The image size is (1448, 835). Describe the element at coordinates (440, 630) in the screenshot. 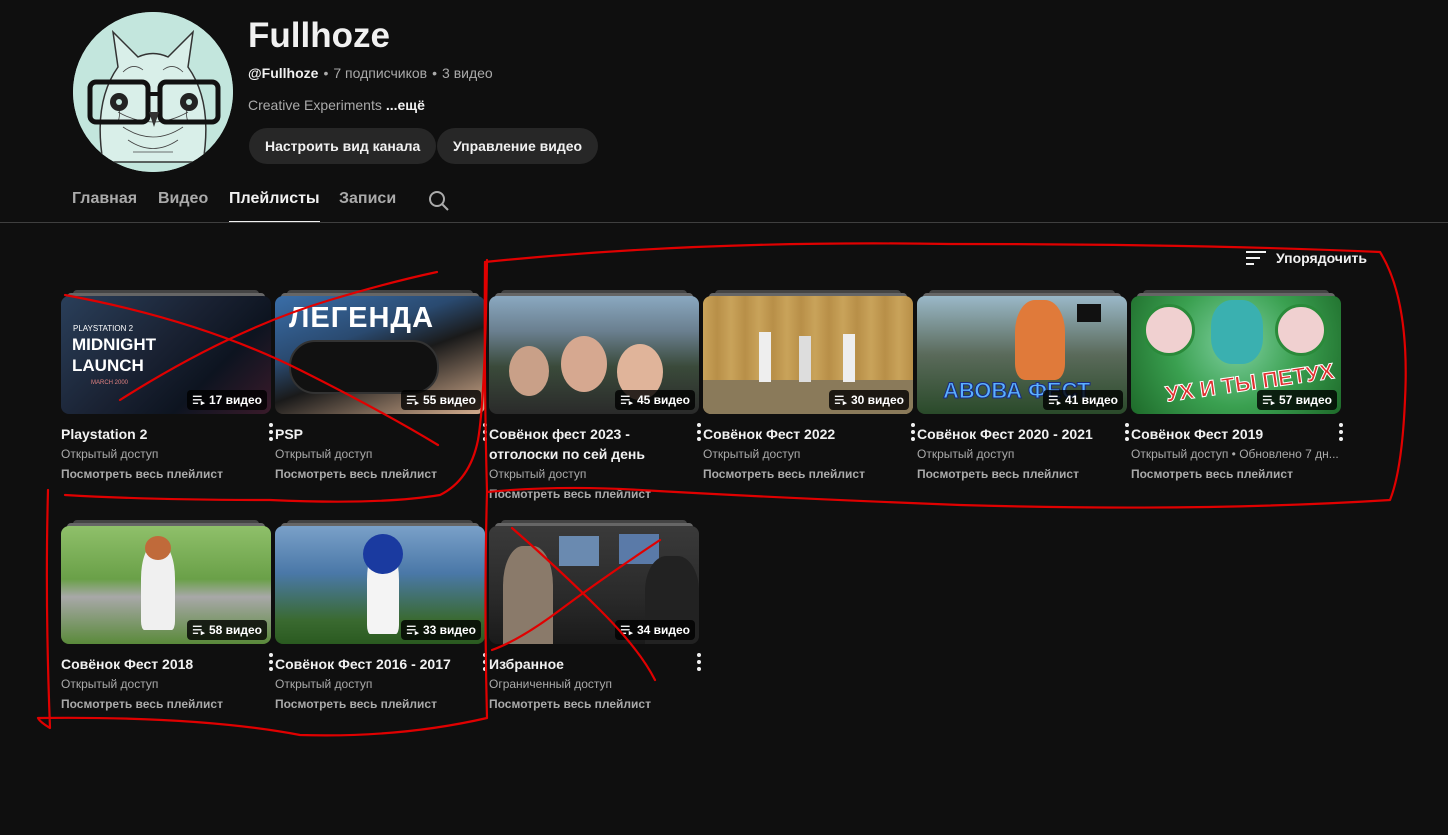

I see `video-count-badge: 33 видео` at that location.